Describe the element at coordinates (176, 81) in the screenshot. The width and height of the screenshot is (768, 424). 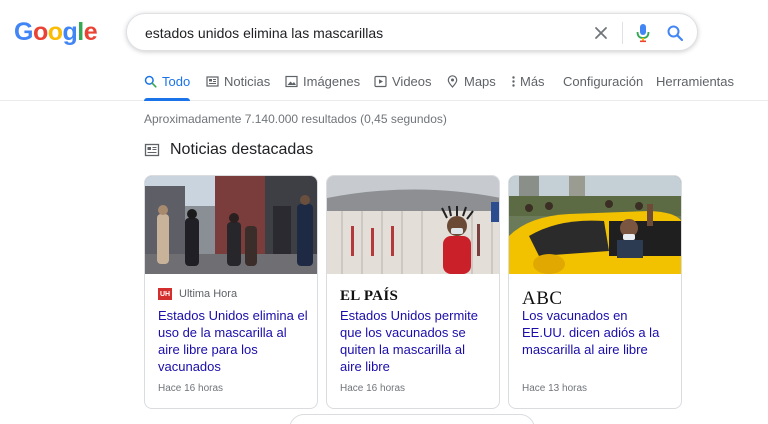
I see `tab-label: Todo` at that location.